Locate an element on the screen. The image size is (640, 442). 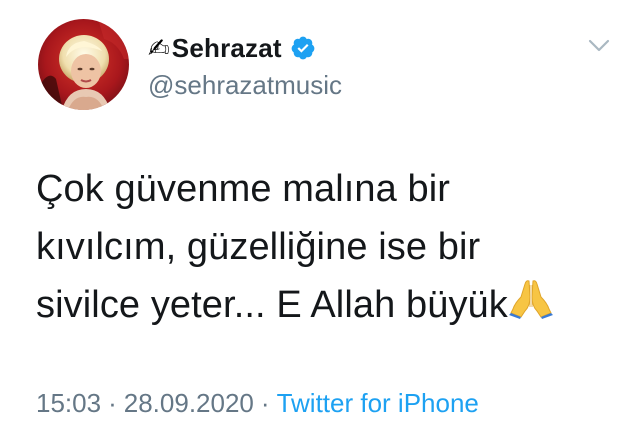
display-name: Sehrazat is located at coordinates (227, 48).